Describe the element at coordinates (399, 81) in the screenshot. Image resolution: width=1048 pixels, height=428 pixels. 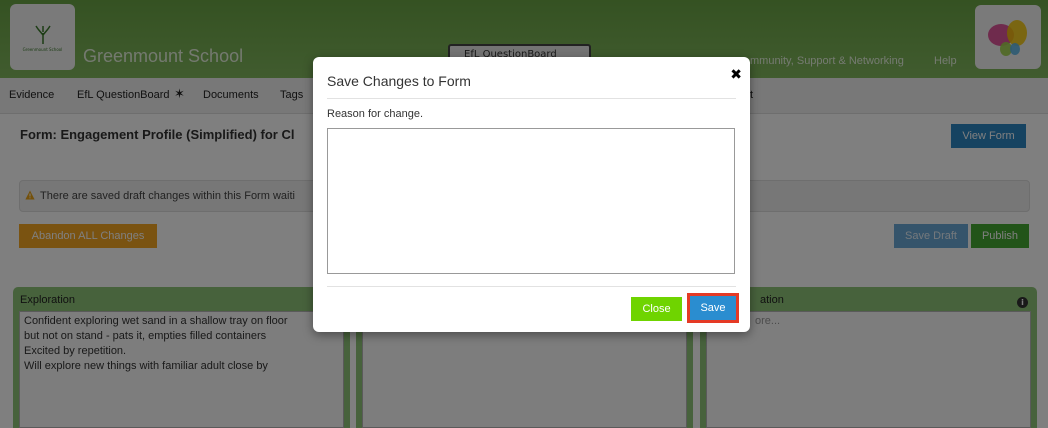
I see `modal-title: Save Changes to Form` at that location.